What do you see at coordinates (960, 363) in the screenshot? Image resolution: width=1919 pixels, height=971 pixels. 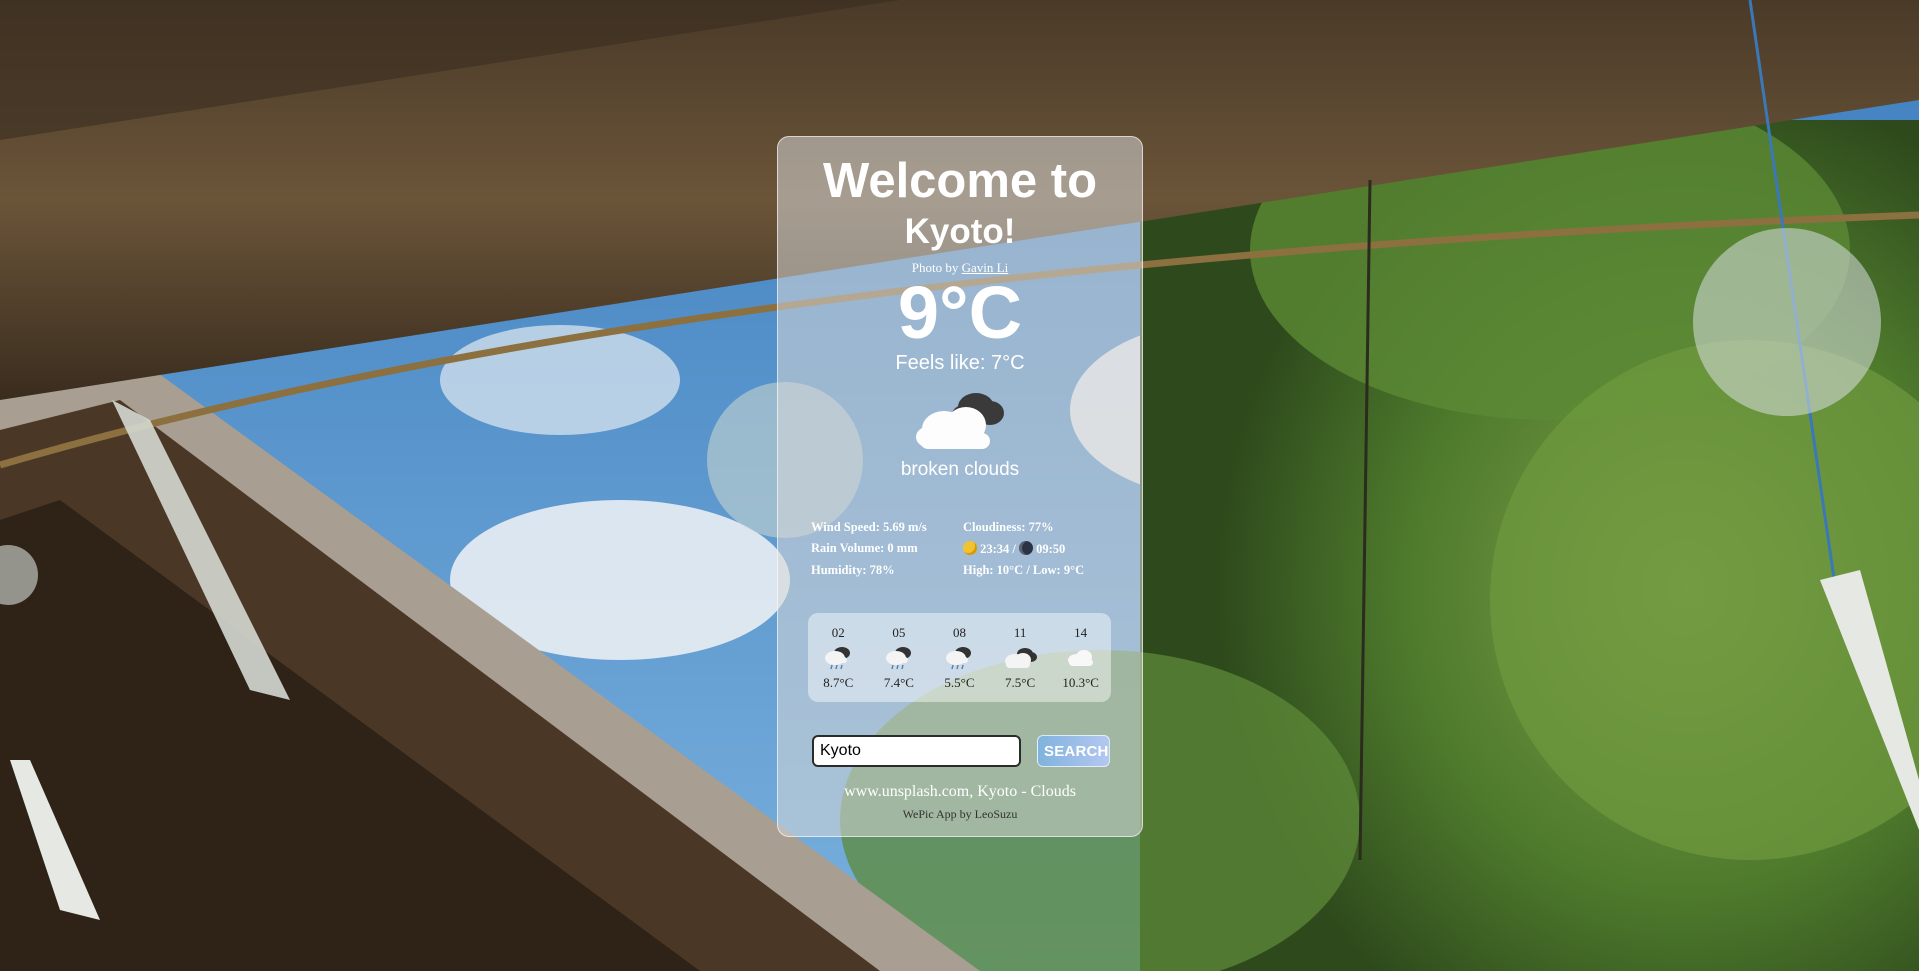 I see `feels-like: Feels like: 7°C` at bounding box center [960, 363].